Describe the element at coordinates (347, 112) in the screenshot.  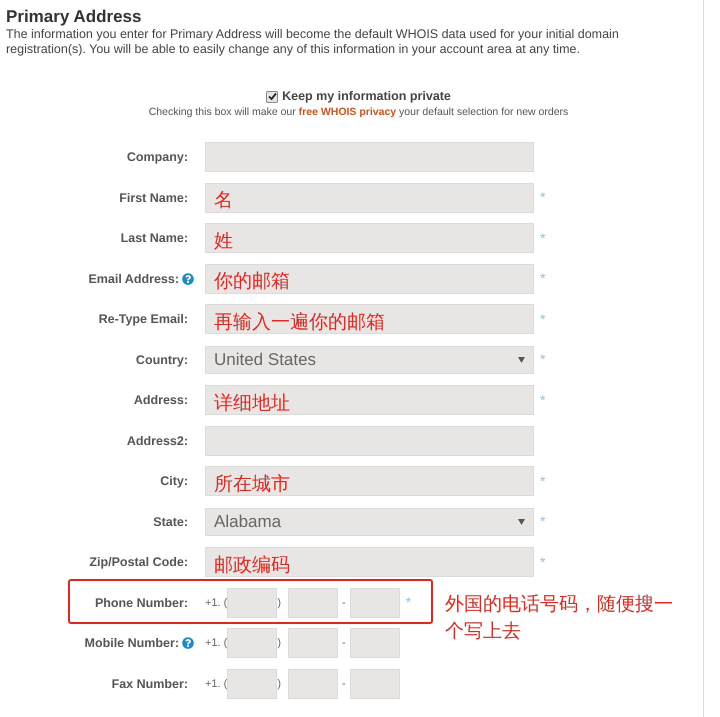
I see `privacy-link: free WHOIS privacy` at that location.